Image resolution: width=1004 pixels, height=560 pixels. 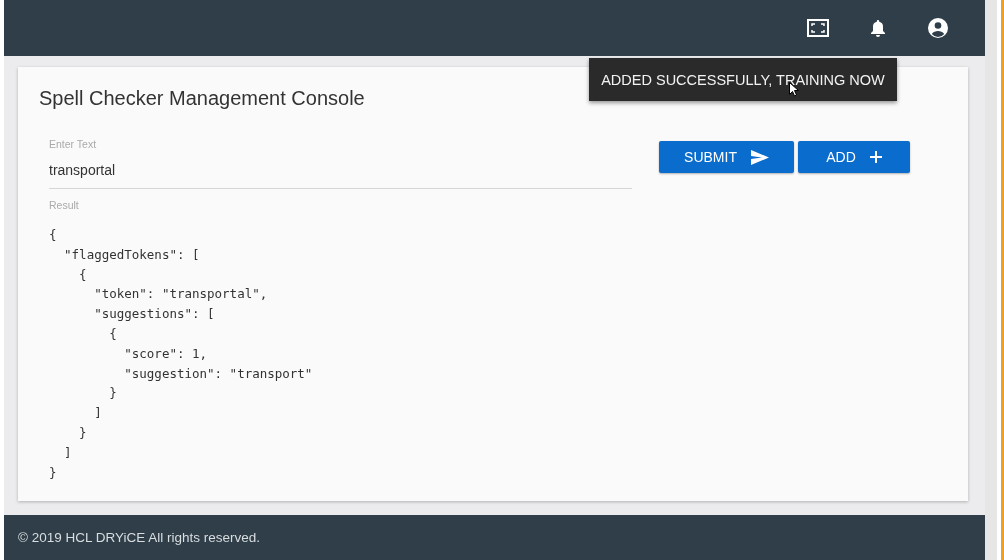 What do you see at coordinates (854, 157) in the screenshot?
I see `add-button: ADD` at bounding box center [854, 157].